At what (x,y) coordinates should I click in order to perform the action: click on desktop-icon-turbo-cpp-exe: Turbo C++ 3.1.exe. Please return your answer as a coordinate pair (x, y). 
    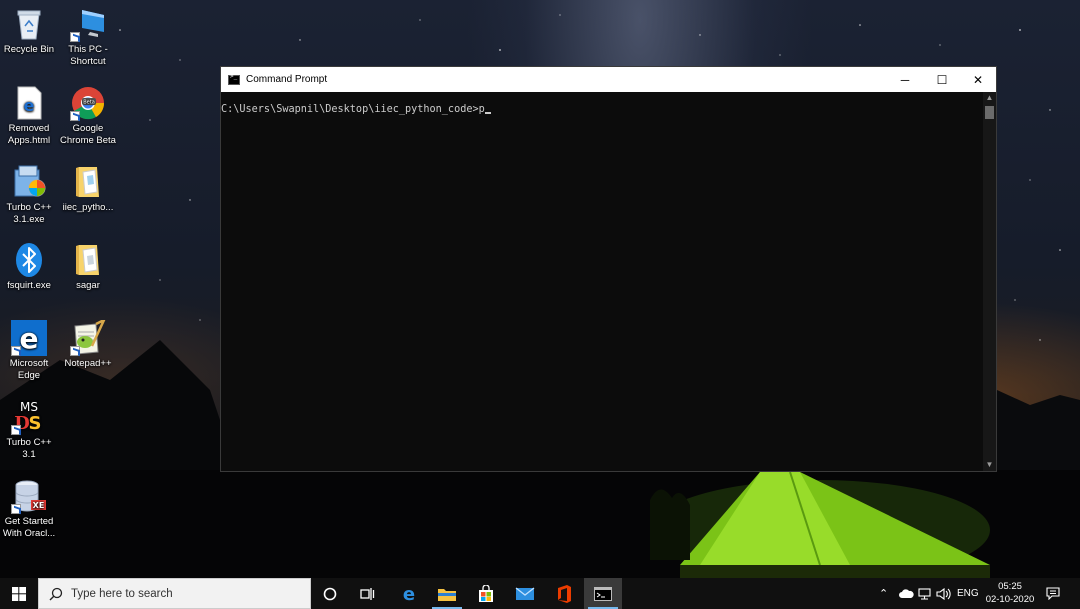
    Looking at the image, I should click on (29, 194).